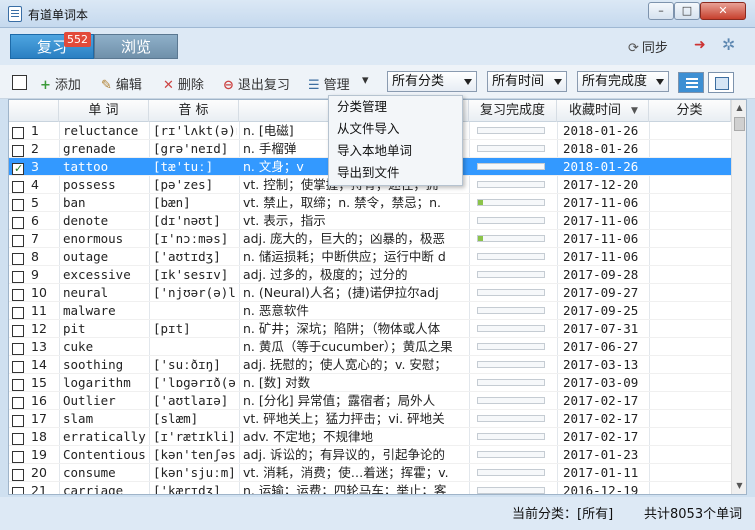  I want to click on row-definition: n. [数] 对数, so click(277, 382).